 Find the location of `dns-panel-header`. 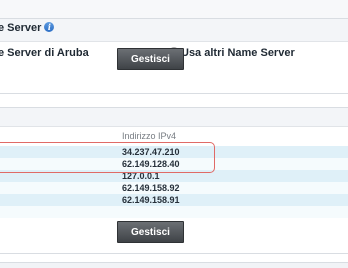

dns-panel-header is located at coordinates (174, 117).